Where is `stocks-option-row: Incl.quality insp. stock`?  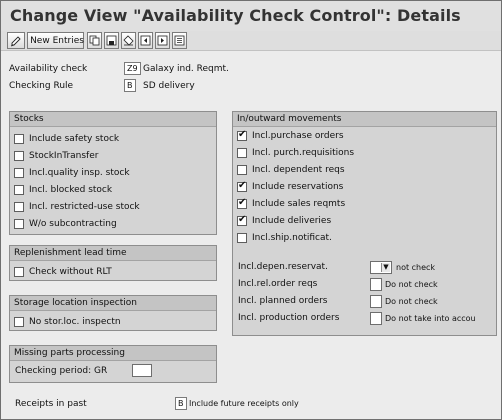 stocks-option-row: Incl.quality insp. stock is located at coordinates (72, 172).